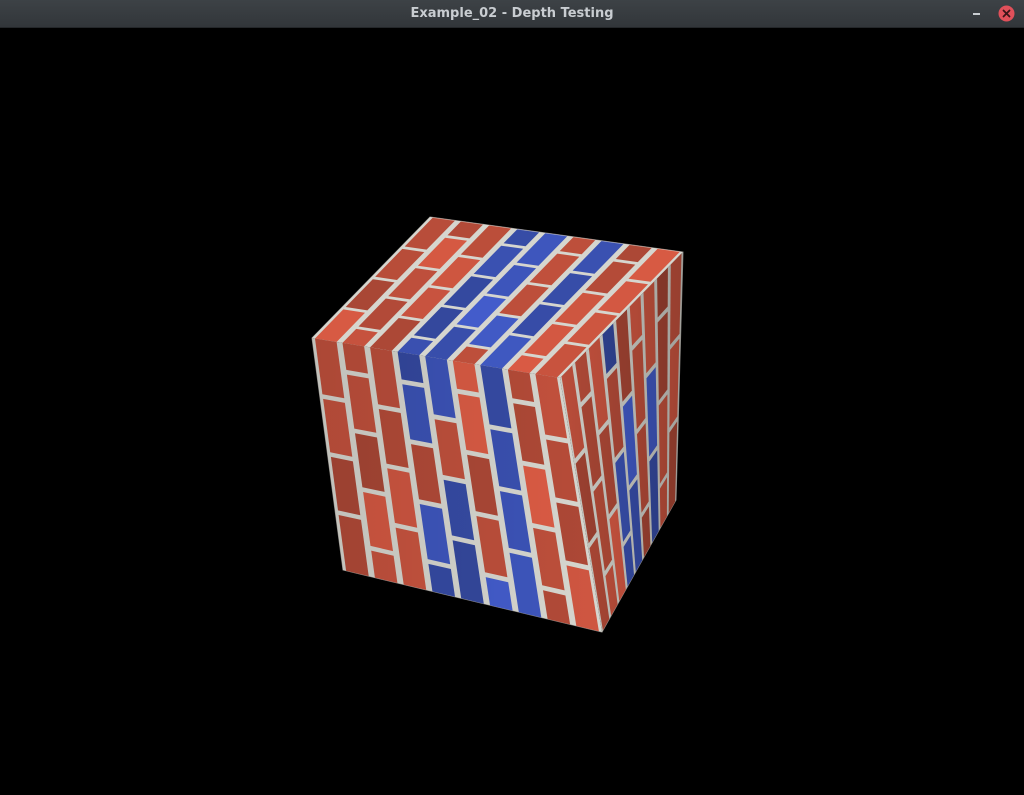 The image size is (1024, 795). I want to click on minimize-icon, so click(976, 14).